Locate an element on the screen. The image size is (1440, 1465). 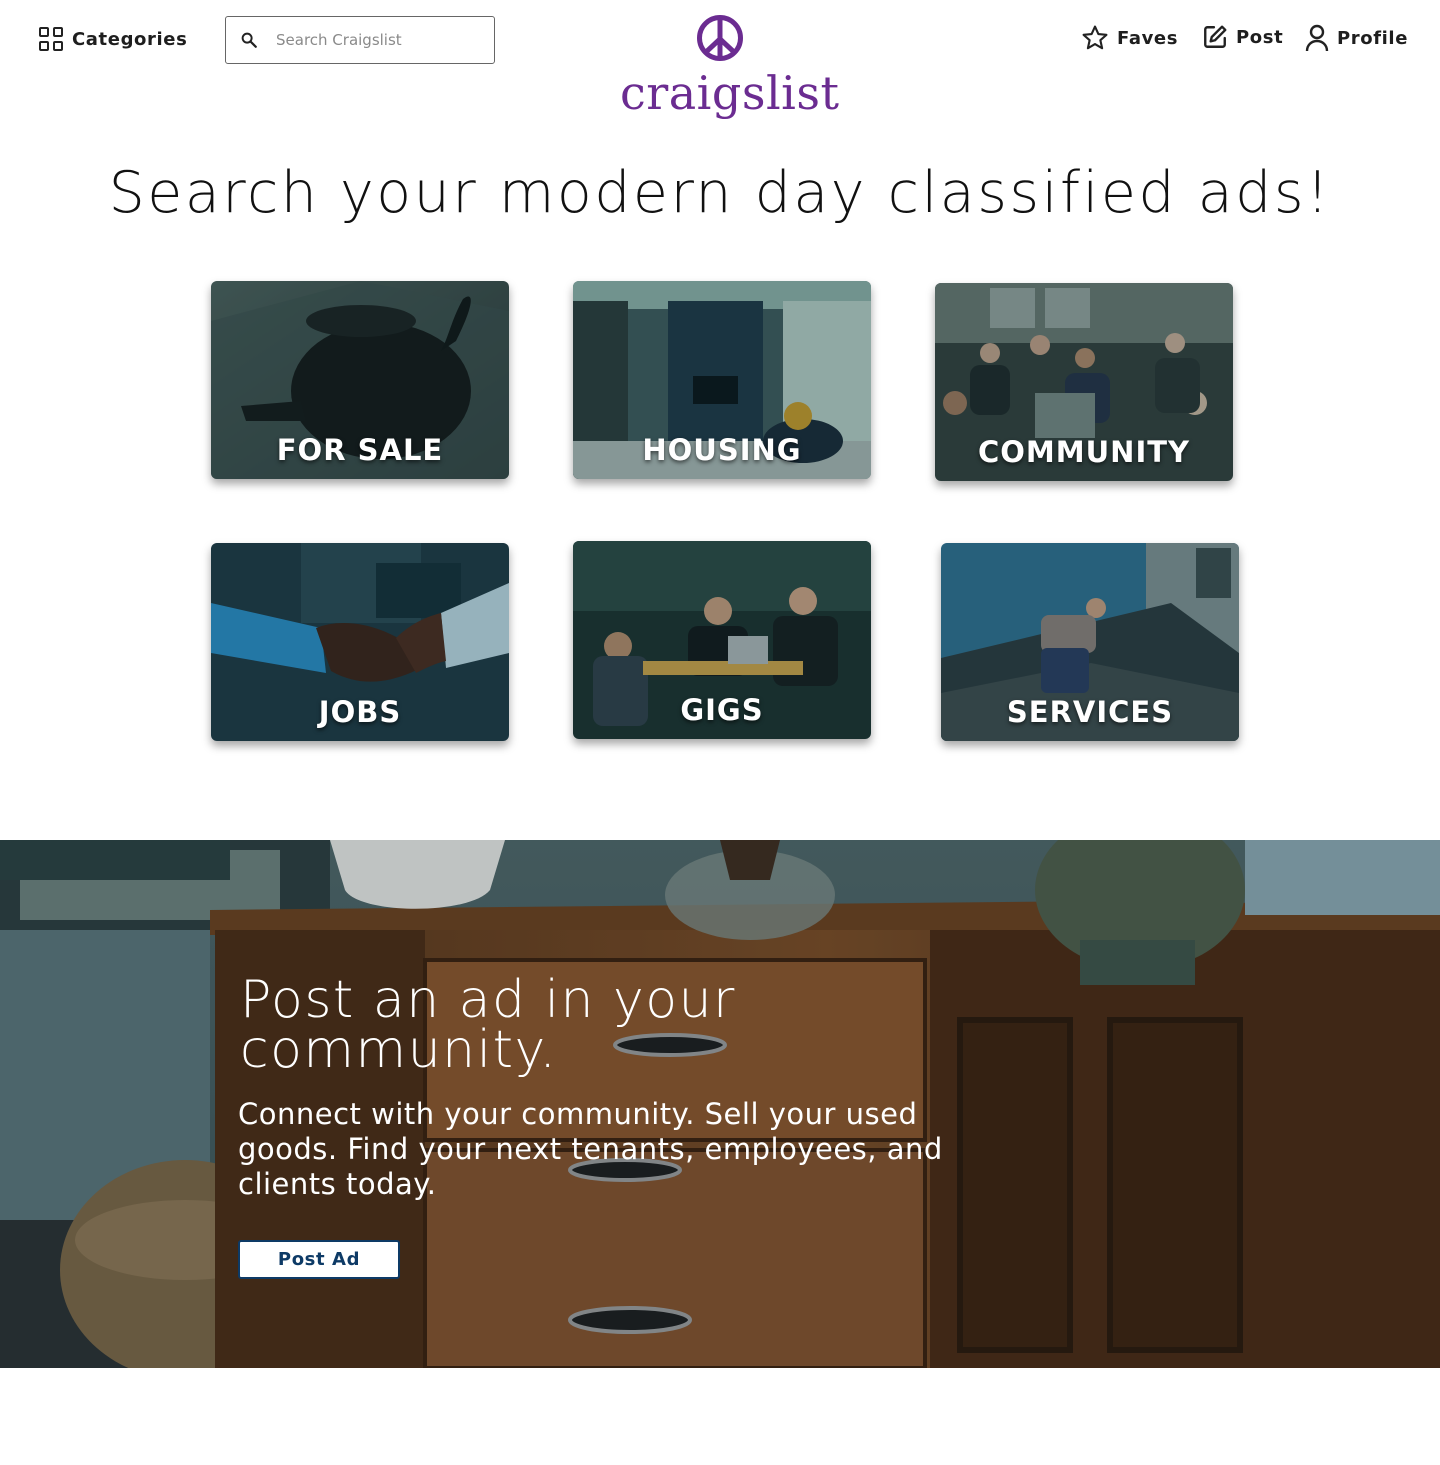
post-label: Post is located at coordinates (1260, 37).